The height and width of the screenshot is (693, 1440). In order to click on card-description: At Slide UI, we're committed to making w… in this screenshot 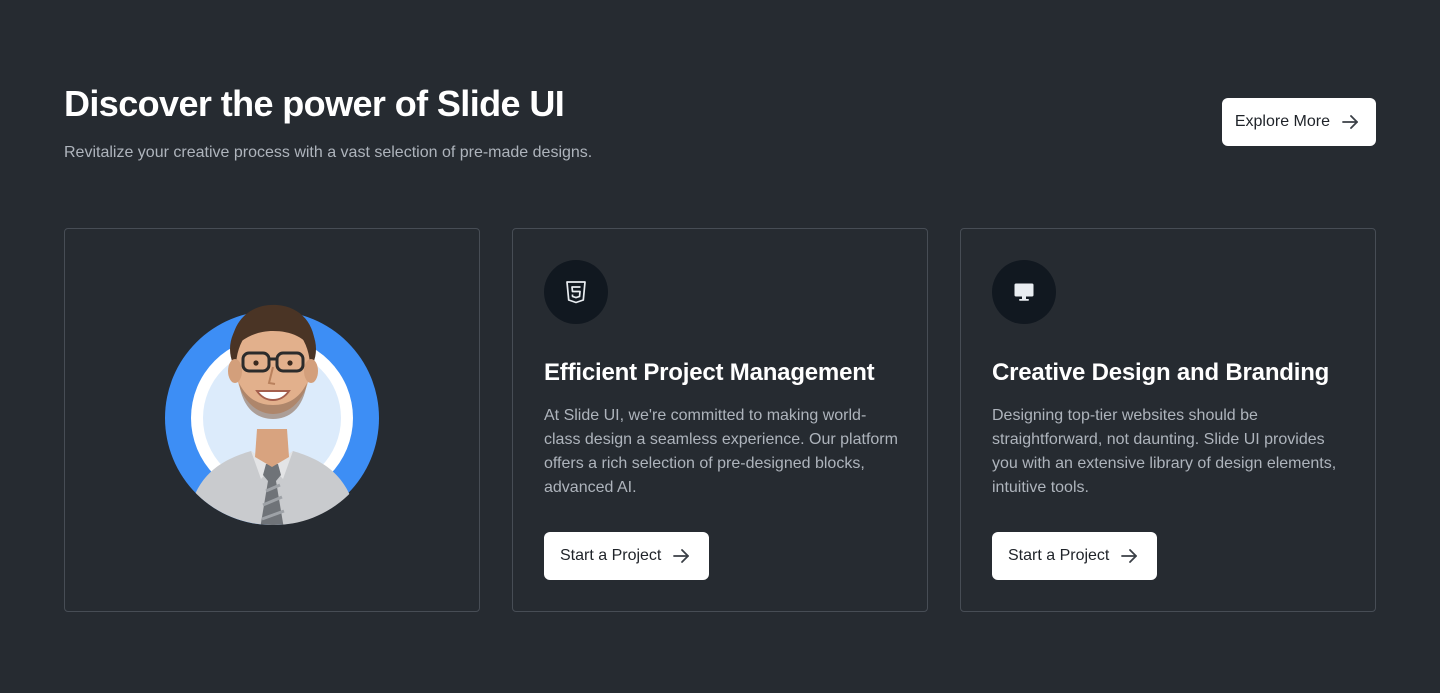, I will do `click(721, 451)`.